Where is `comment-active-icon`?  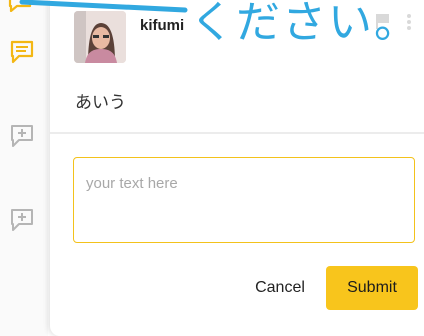 comment-active-icon is located at coordinates (22, 53).